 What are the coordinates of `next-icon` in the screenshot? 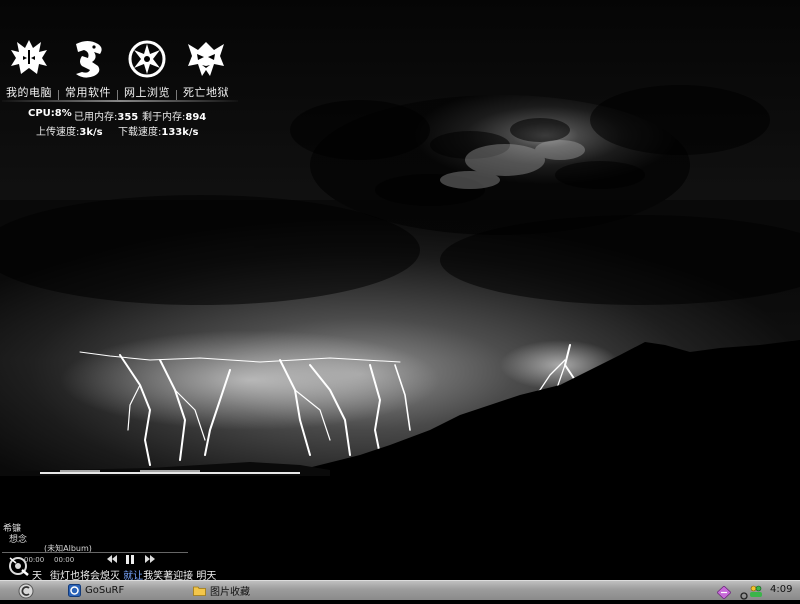 It's located at (150, 559).